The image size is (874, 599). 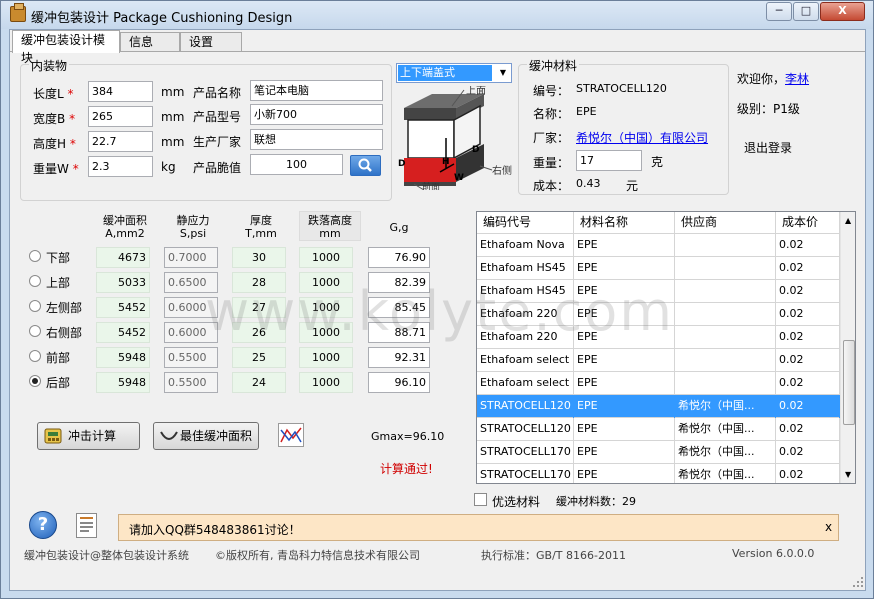 I want to click on scroll-thumb, so click(x=849, y=382).